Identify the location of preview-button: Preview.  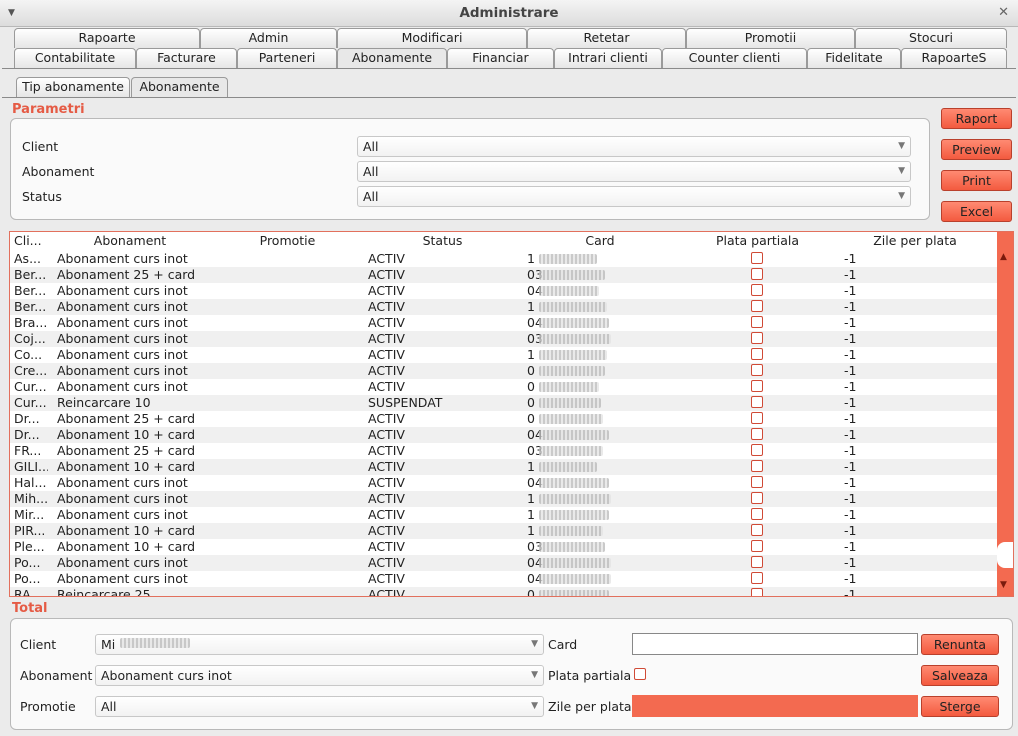
(976, 149).